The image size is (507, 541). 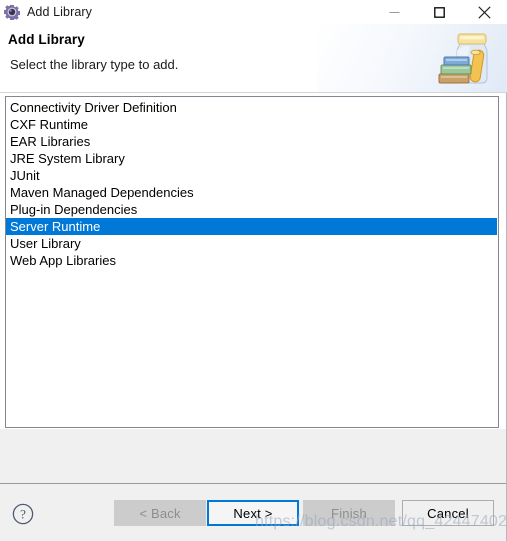 I want to click on minimize-icon, so click(x=394, y=12).